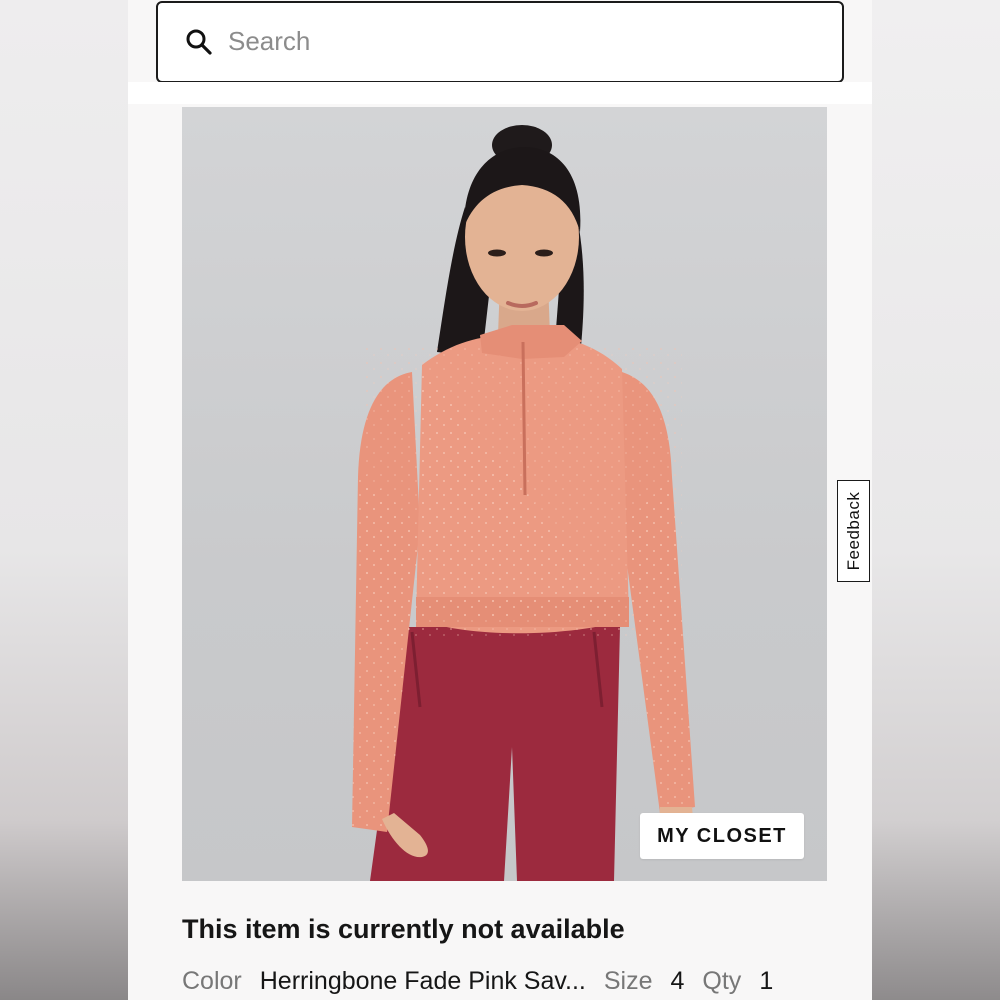 The height and width of the screenshot is (1000, 1000). What do you see at coordinates (936, 500) in the screenshot?
I see `background-right` at bounding box center [936, 500].